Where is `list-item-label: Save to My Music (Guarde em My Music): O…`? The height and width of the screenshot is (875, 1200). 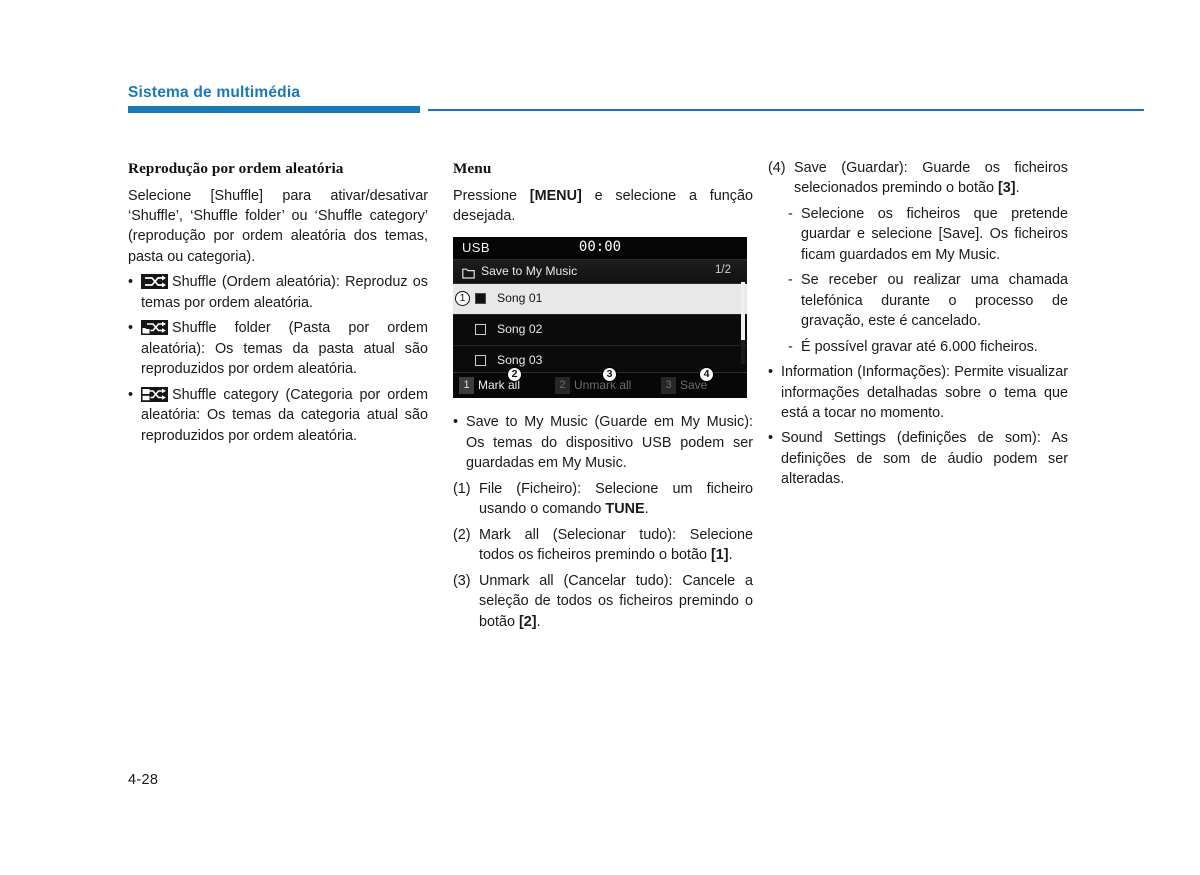 list-item-label: Save to My Music (Guarde em My Music): O… is located at coordinates (609, 443).